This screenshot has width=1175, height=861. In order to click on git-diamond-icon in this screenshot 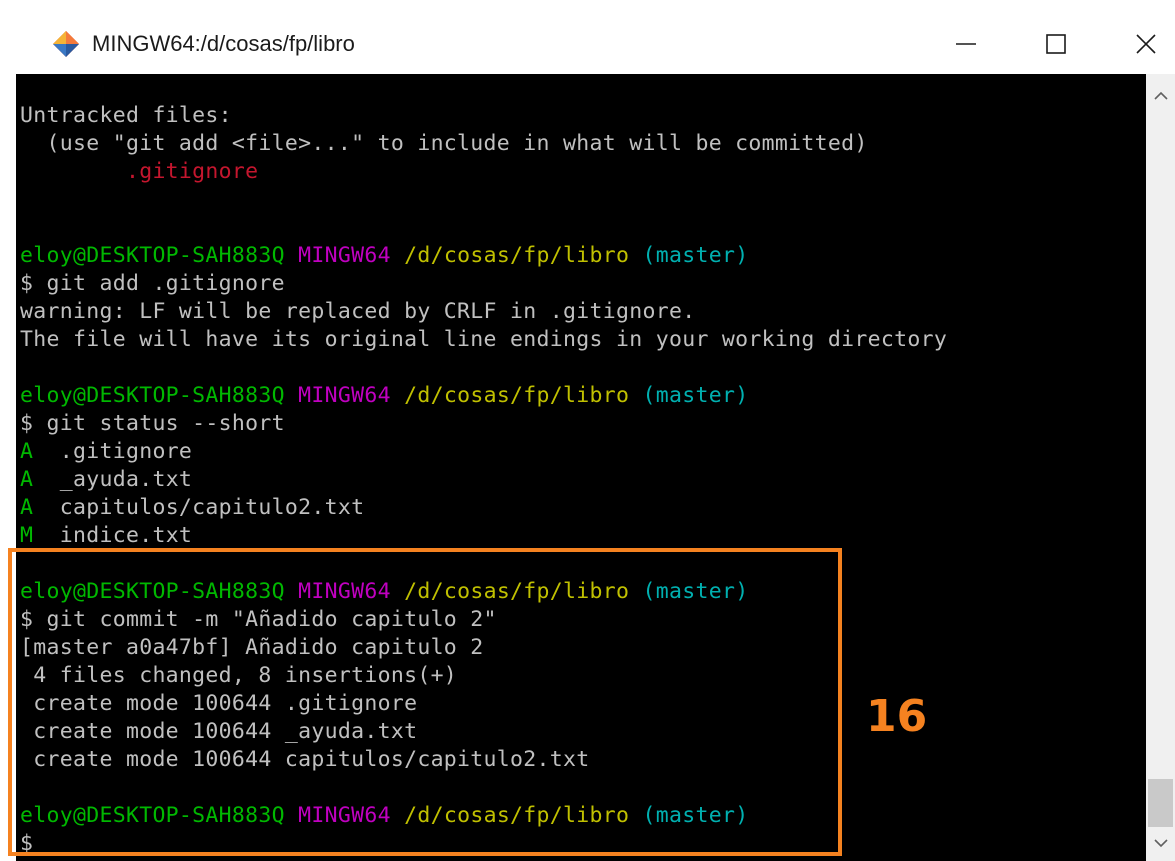, I will do `click(66, 44)`.